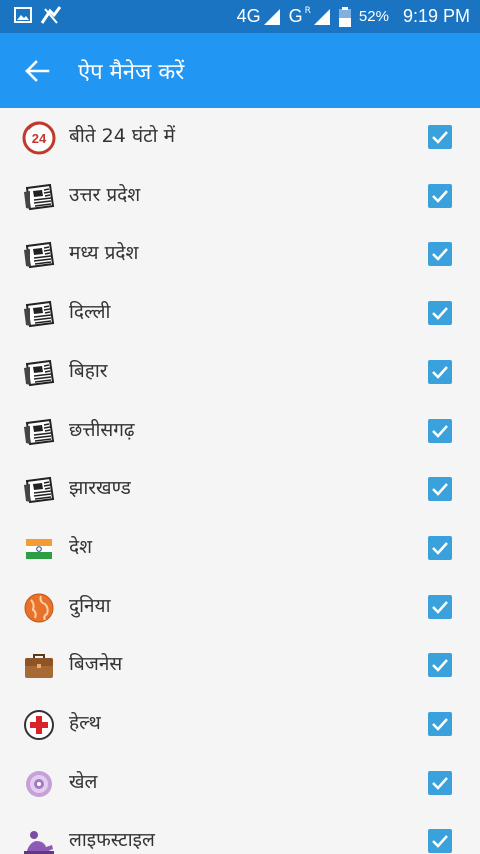 This screenshot has width=480, height=854. Describe the element at coordinates (344, 16) in the screenshot. I see `battery-icon` at that location.